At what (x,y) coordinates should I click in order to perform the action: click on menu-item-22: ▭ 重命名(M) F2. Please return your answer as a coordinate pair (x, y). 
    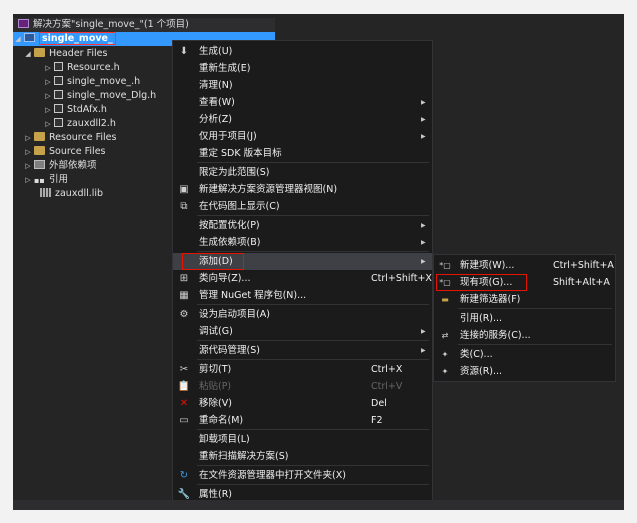
    Looking at the image, I should click on (302, 420).